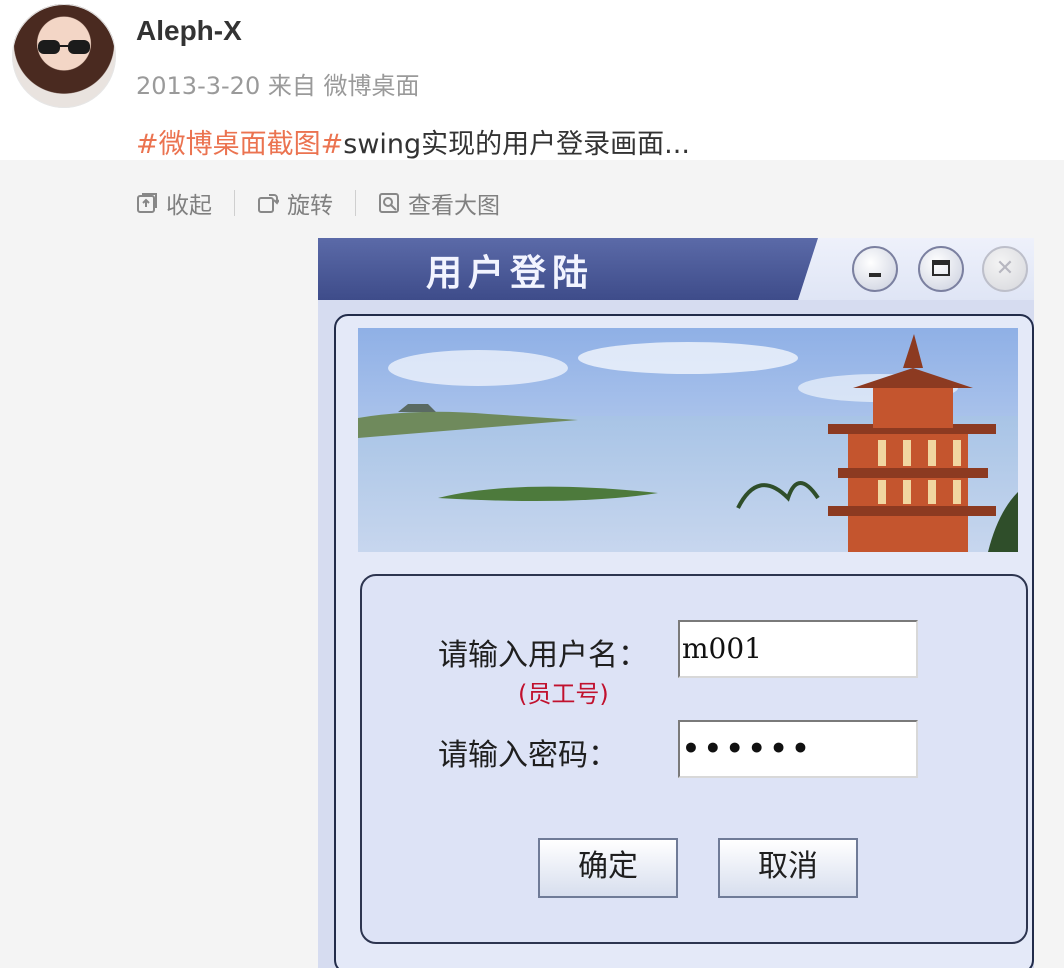 This screenshot has width=1064, height=968. What do you see at coordinates (64, 48) in the screenshot?
I see `sunglasses-graphic` at bounding box center [64, 48].